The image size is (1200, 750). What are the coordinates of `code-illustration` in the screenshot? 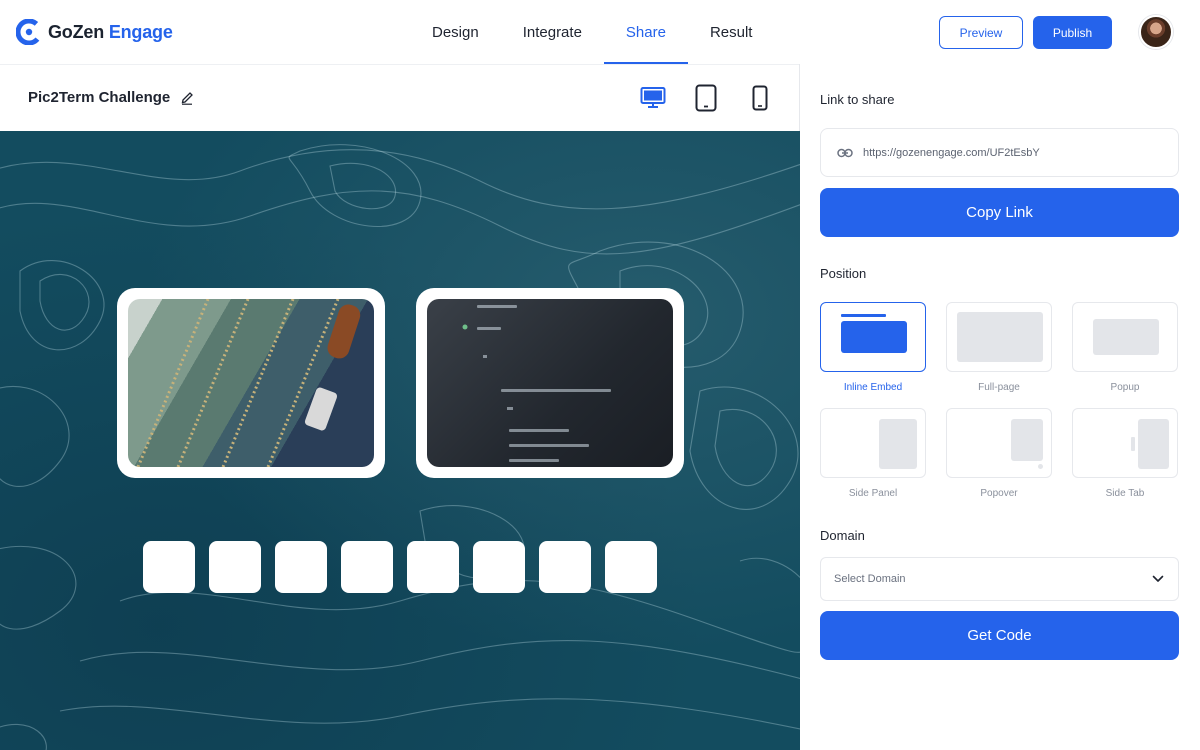 It's located at (536, 383).